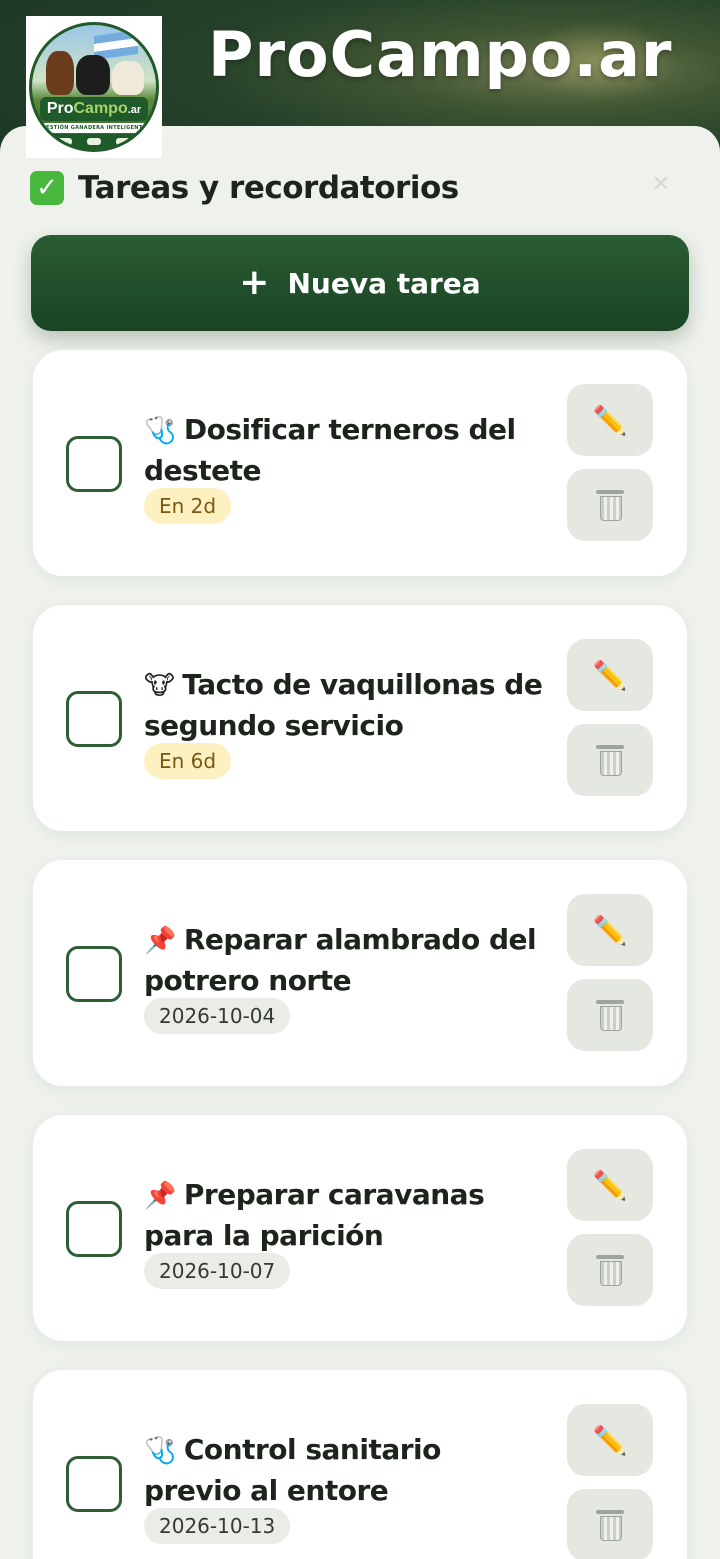 The image size is (720, 1559). What do you see at coordinates (188, 506) in the screenshot?
I see `task-due-badge: En 2d` at bounding box center [188, 506].